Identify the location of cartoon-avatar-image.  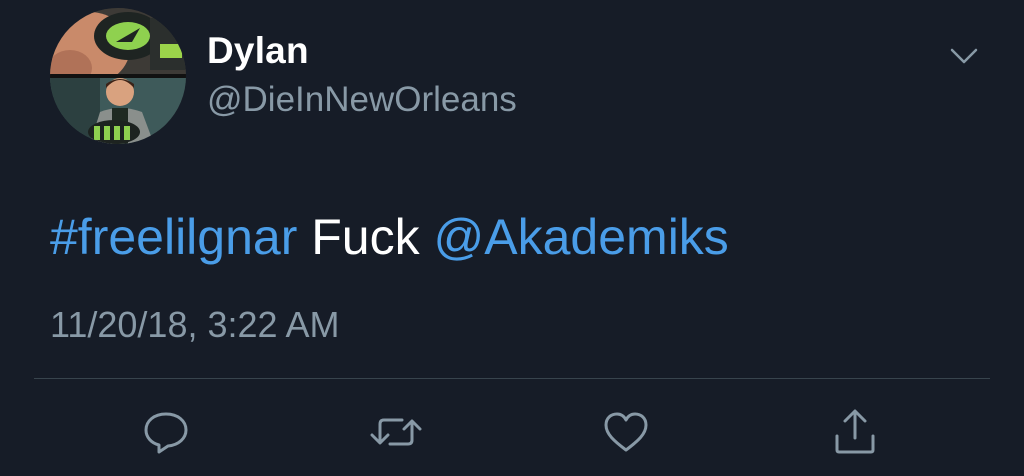
(118, 76).